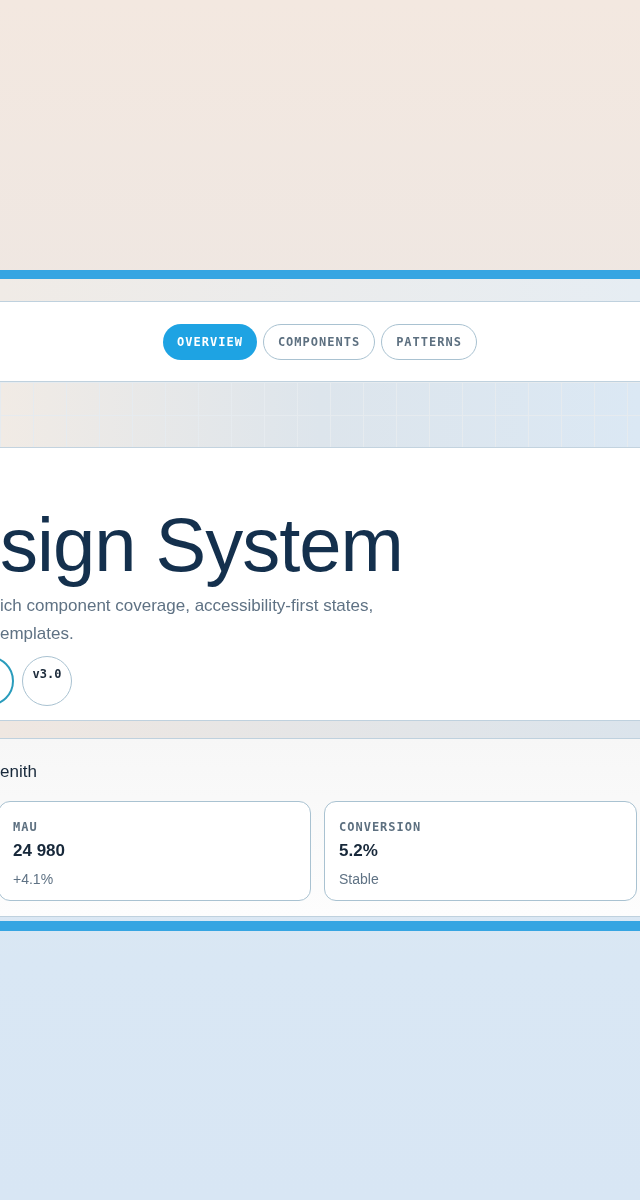 This screenshot has height=1200, width=640. What do you see at coordinates (359, 879) in the screenshot?
I see `stat-note: Stable` at bounding box center [359, 879].